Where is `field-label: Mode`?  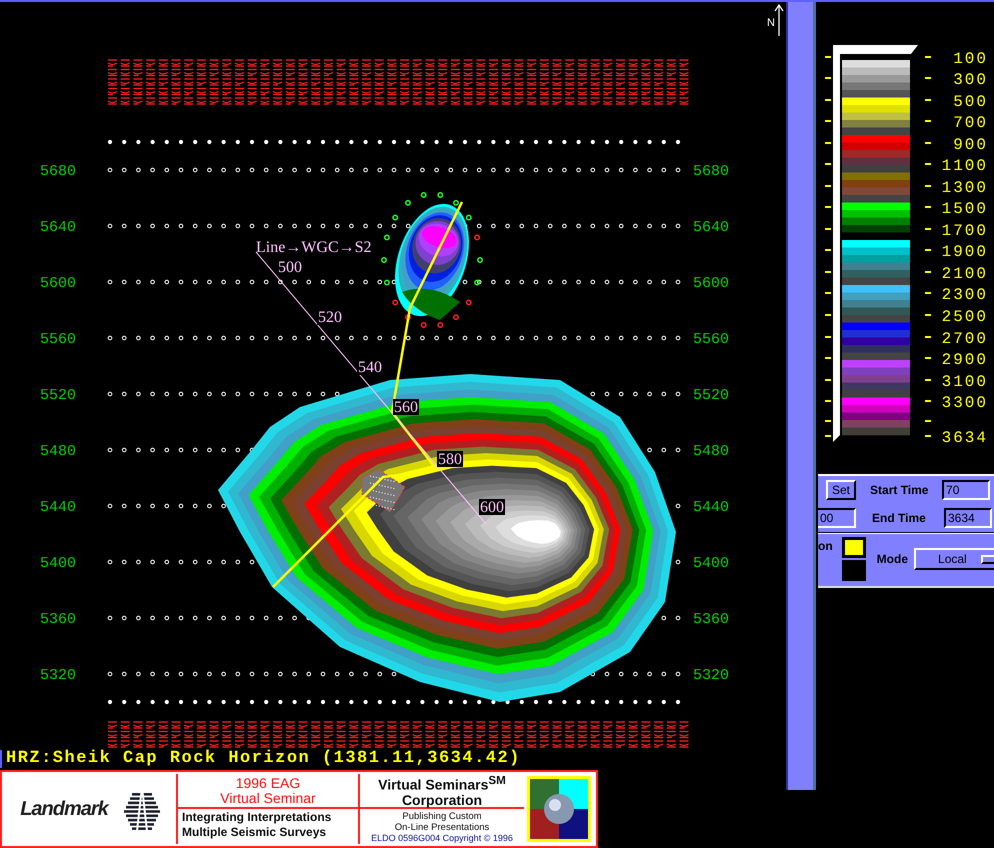
field-label: Mode is located at coordinates (892, 559).